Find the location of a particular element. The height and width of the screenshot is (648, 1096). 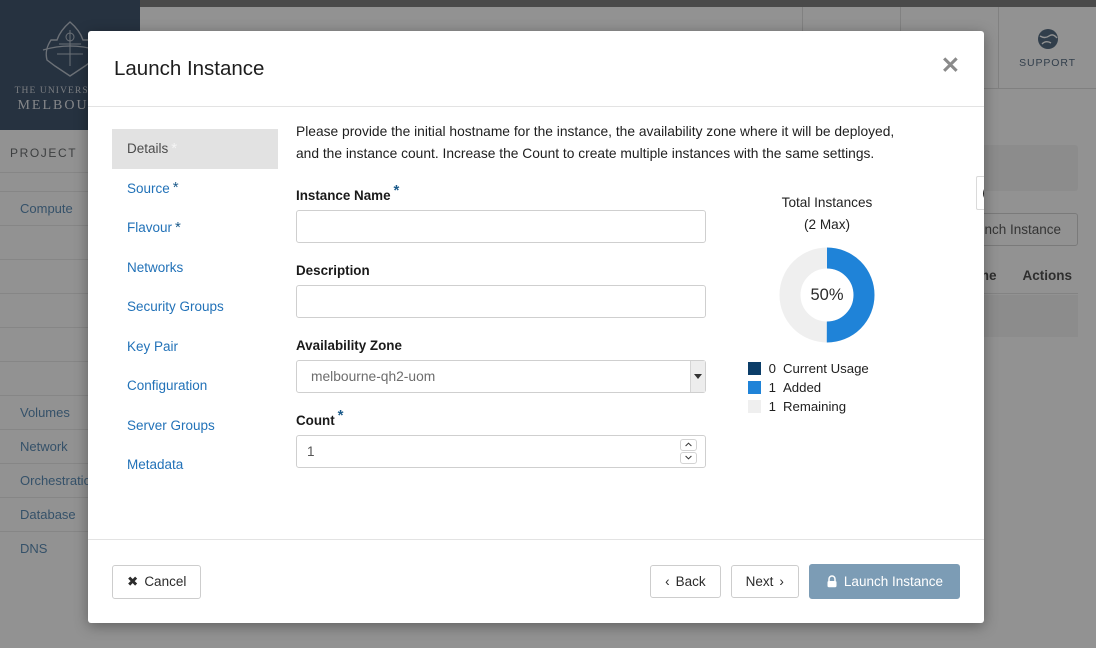

launch-instance-button: Launch Instance is located at coordinates (884, 581).